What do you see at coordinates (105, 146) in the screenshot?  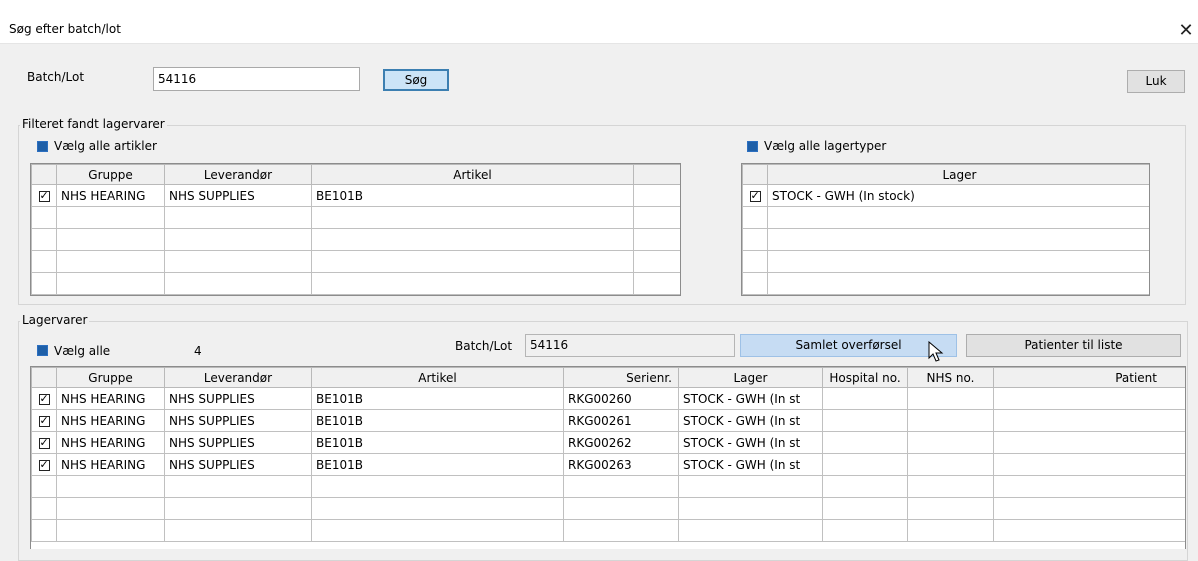 I see `select-all-articles-label: Vælg alle artikler` at bounding box center [105, 146].